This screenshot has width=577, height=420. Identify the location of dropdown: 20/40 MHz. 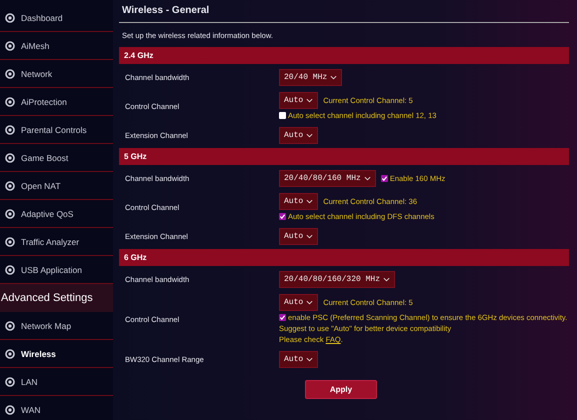
(310, 77).